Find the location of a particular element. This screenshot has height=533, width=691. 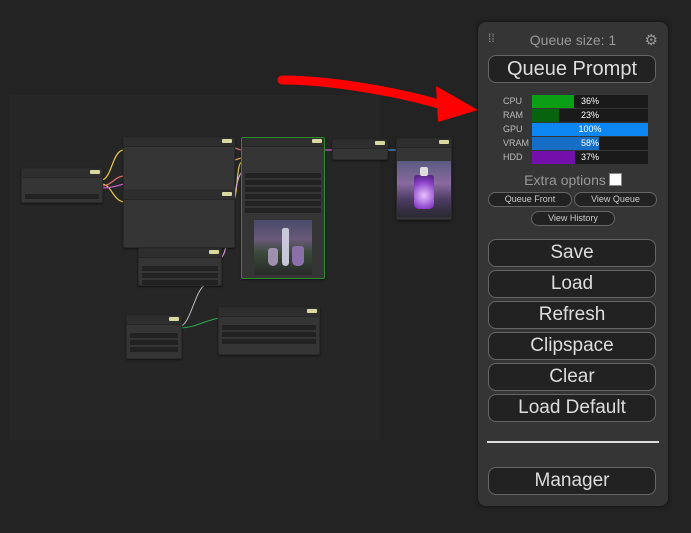

stat-percent: 37% is located at coordinates (589, 157).